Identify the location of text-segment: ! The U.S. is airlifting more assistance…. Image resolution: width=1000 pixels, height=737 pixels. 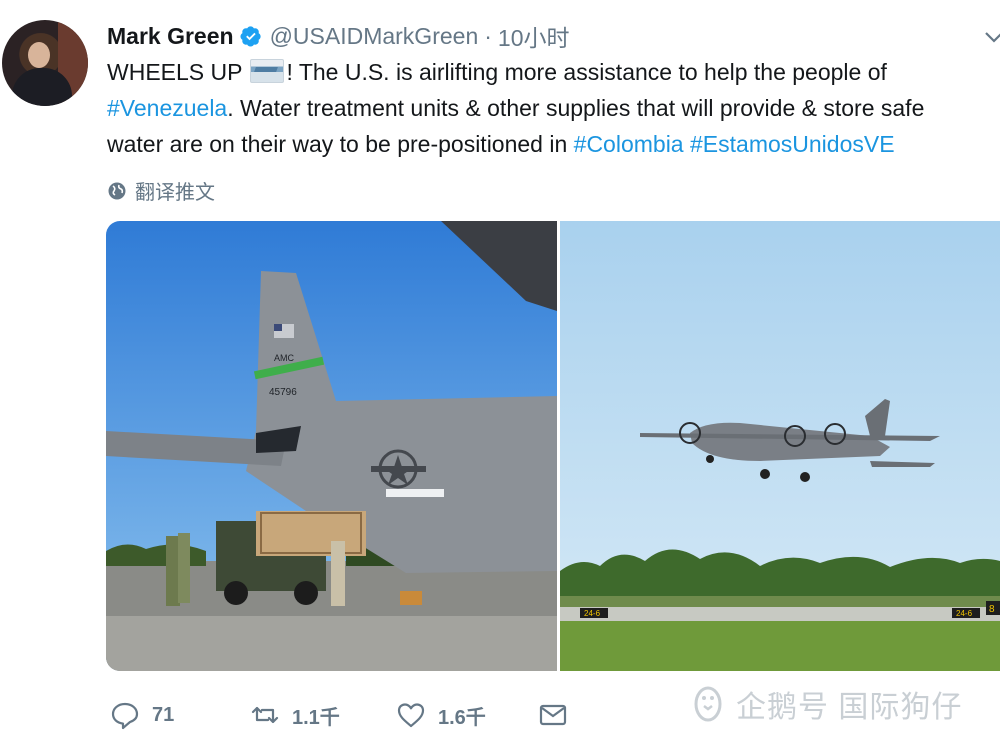
(586, 72).